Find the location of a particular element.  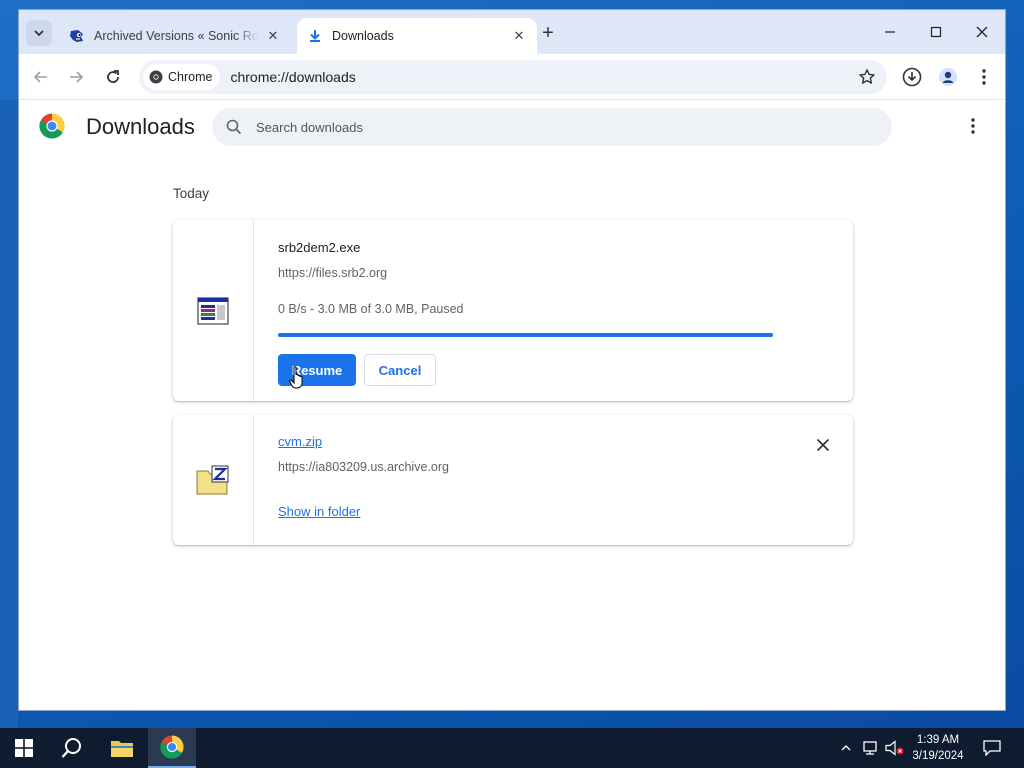

cancel-button: Cancel is located at coordinates (400, 370).